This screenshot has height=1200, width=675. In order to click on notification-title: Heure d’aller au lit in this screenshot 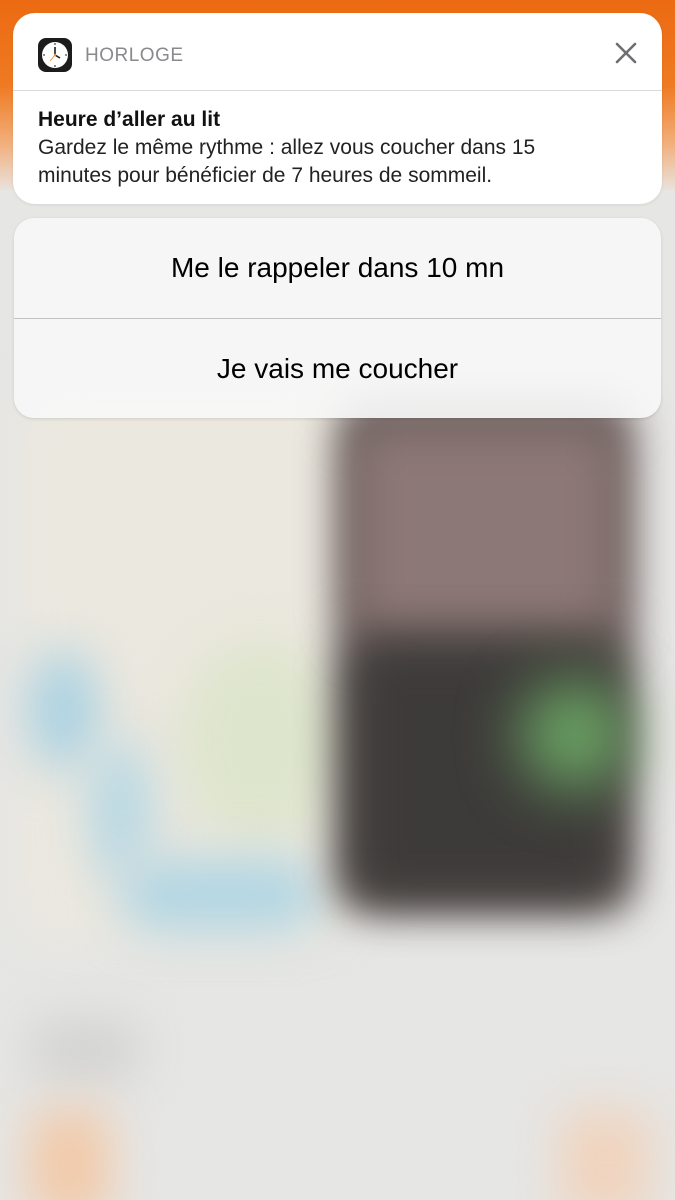, I will do `click(129, 119)`.